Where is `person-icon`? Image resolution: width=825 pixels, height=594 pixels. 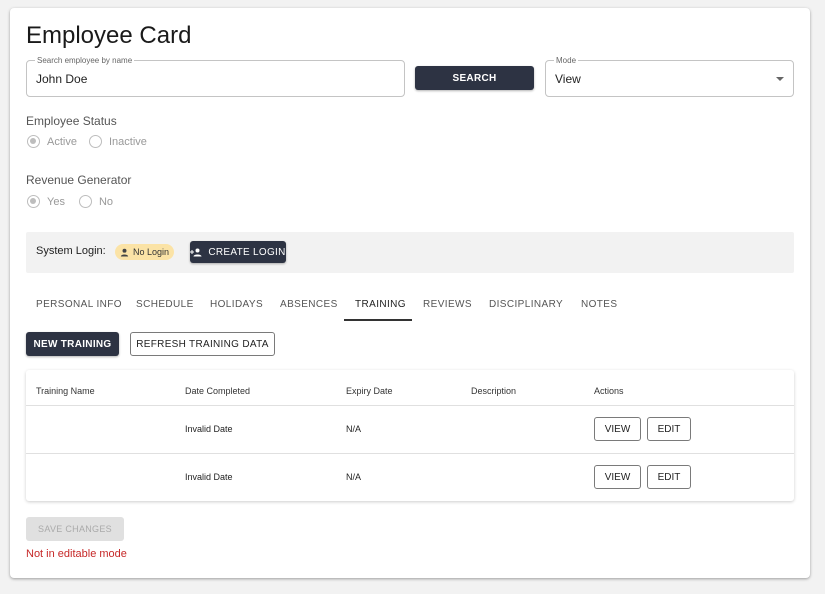
person-icon is located at coordinates (124, 252).